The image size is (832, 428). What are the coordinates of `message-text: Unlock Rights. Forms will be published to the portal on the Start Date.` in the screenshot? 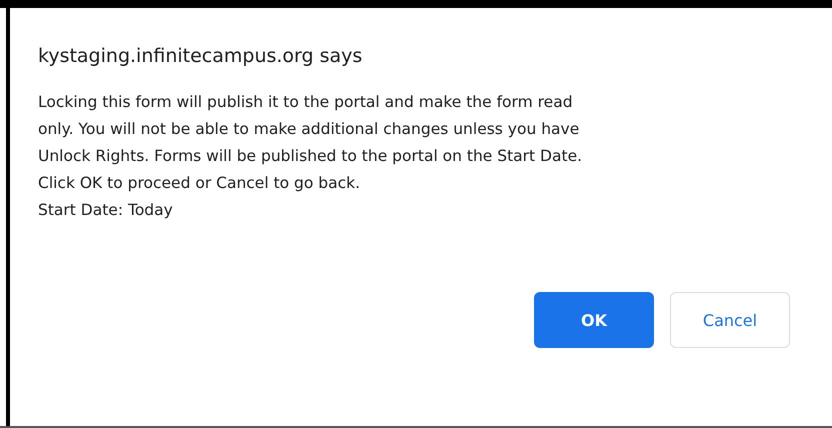 It's located at (311, 156).